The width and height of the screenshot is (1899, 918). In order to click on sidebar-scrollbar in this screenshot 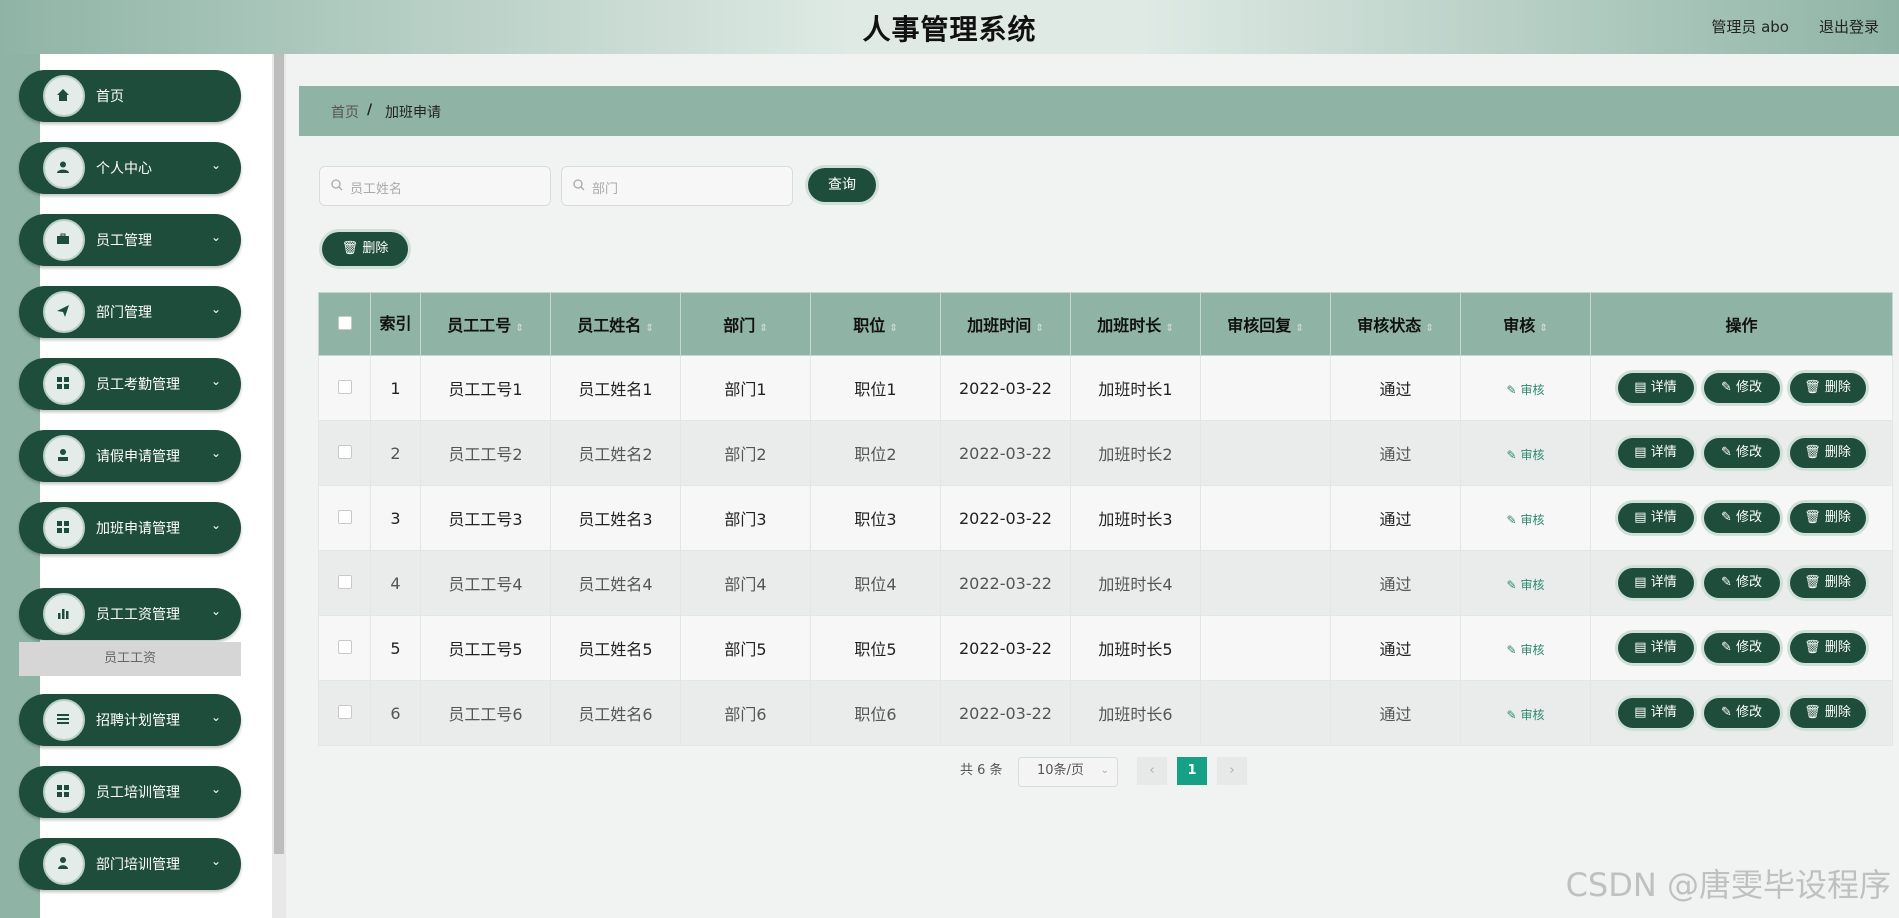, I will do `click(279, 486)`.